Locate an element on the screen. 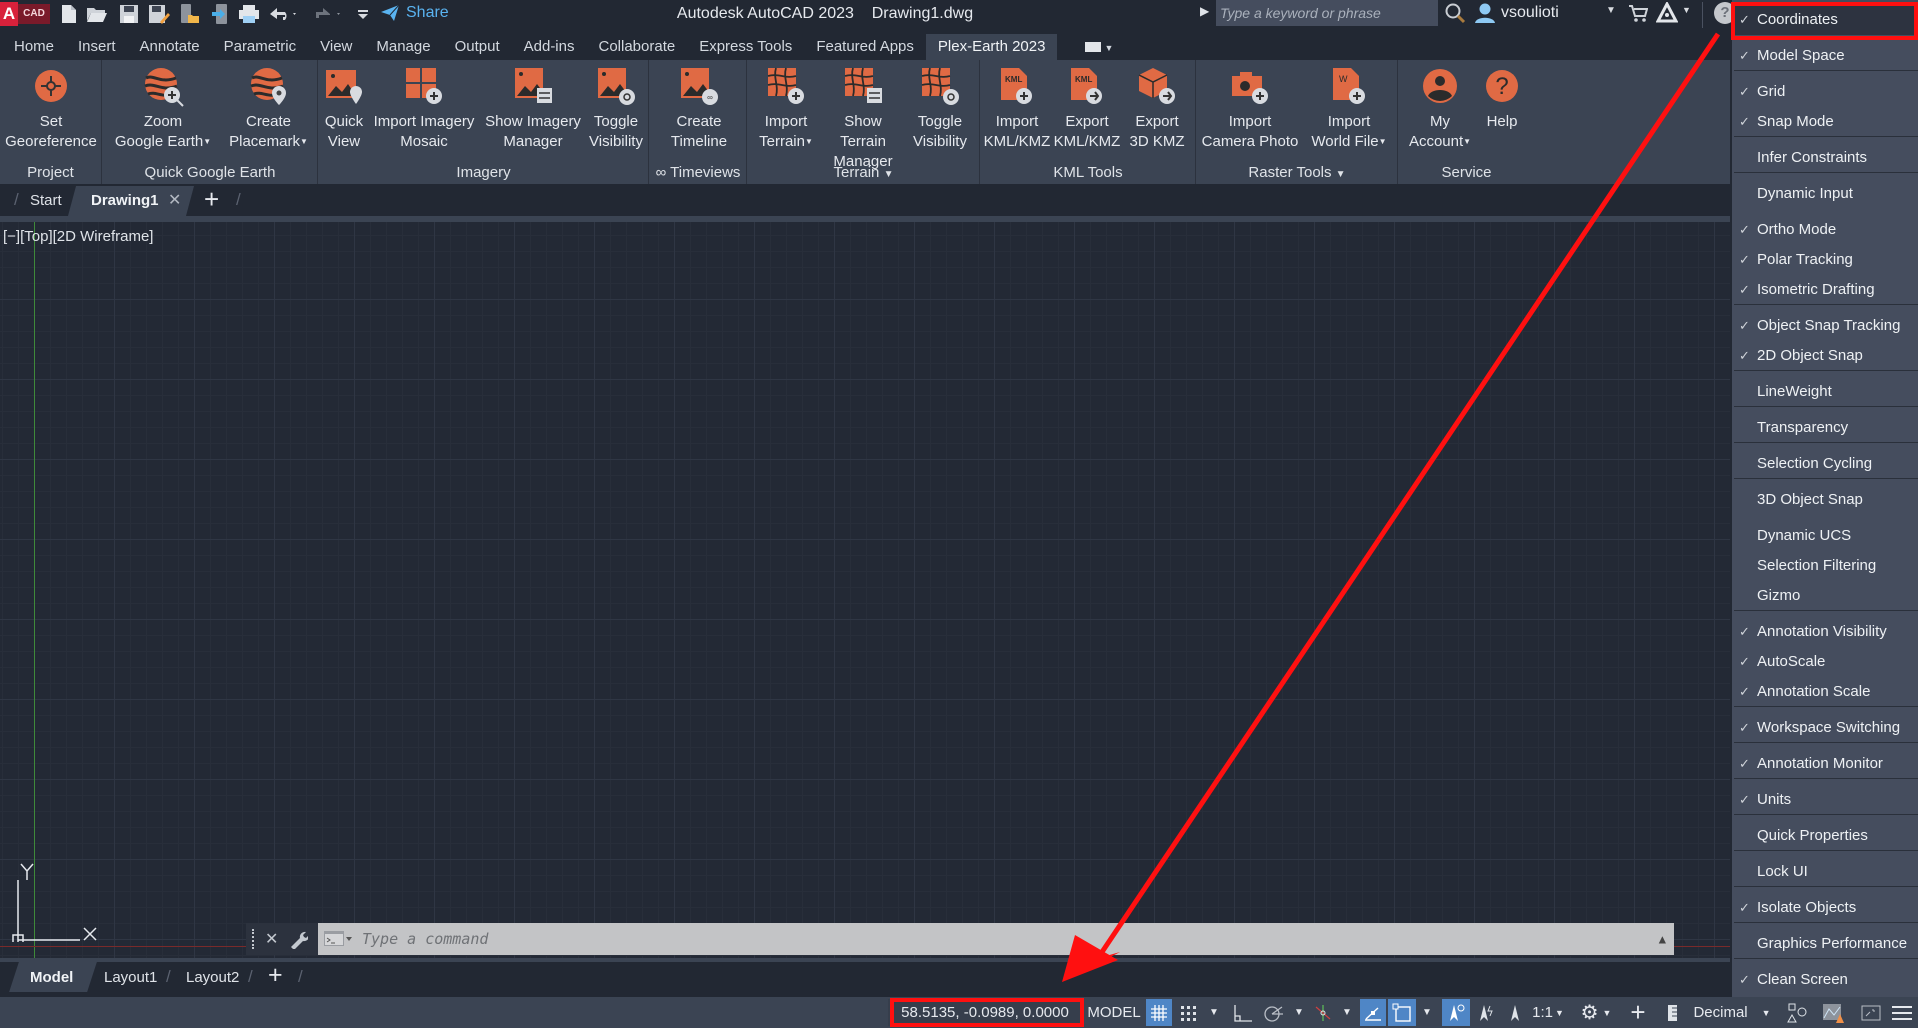 This screenshot has height=1028, width=1918. tab-express-tools: Express Tools is located at coordinates (745, 47).